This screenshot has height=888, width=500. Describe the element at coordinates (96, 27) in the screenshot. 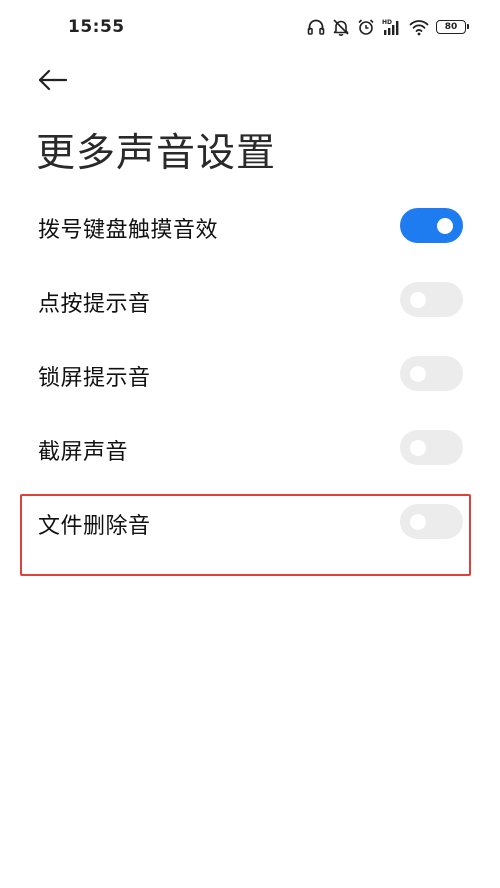

I see `status-time: 15:55` at that location.